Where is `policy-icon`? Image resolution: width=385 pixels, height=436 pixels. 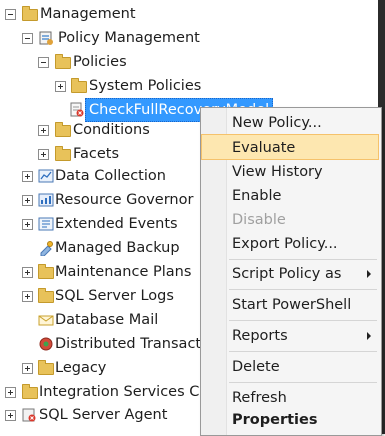 policy-icon is located at coordinates (77, 109).